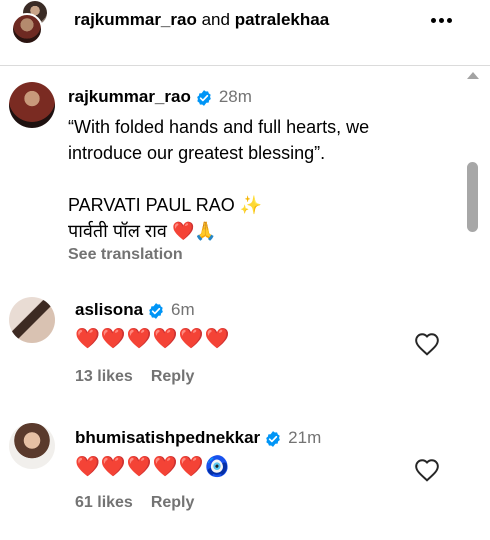 The width and height of the screenshot is (490, 540). Describe the element at coordinates (183, 309) in the screenshot. I see `comment-timestamp: 6m` at that location.